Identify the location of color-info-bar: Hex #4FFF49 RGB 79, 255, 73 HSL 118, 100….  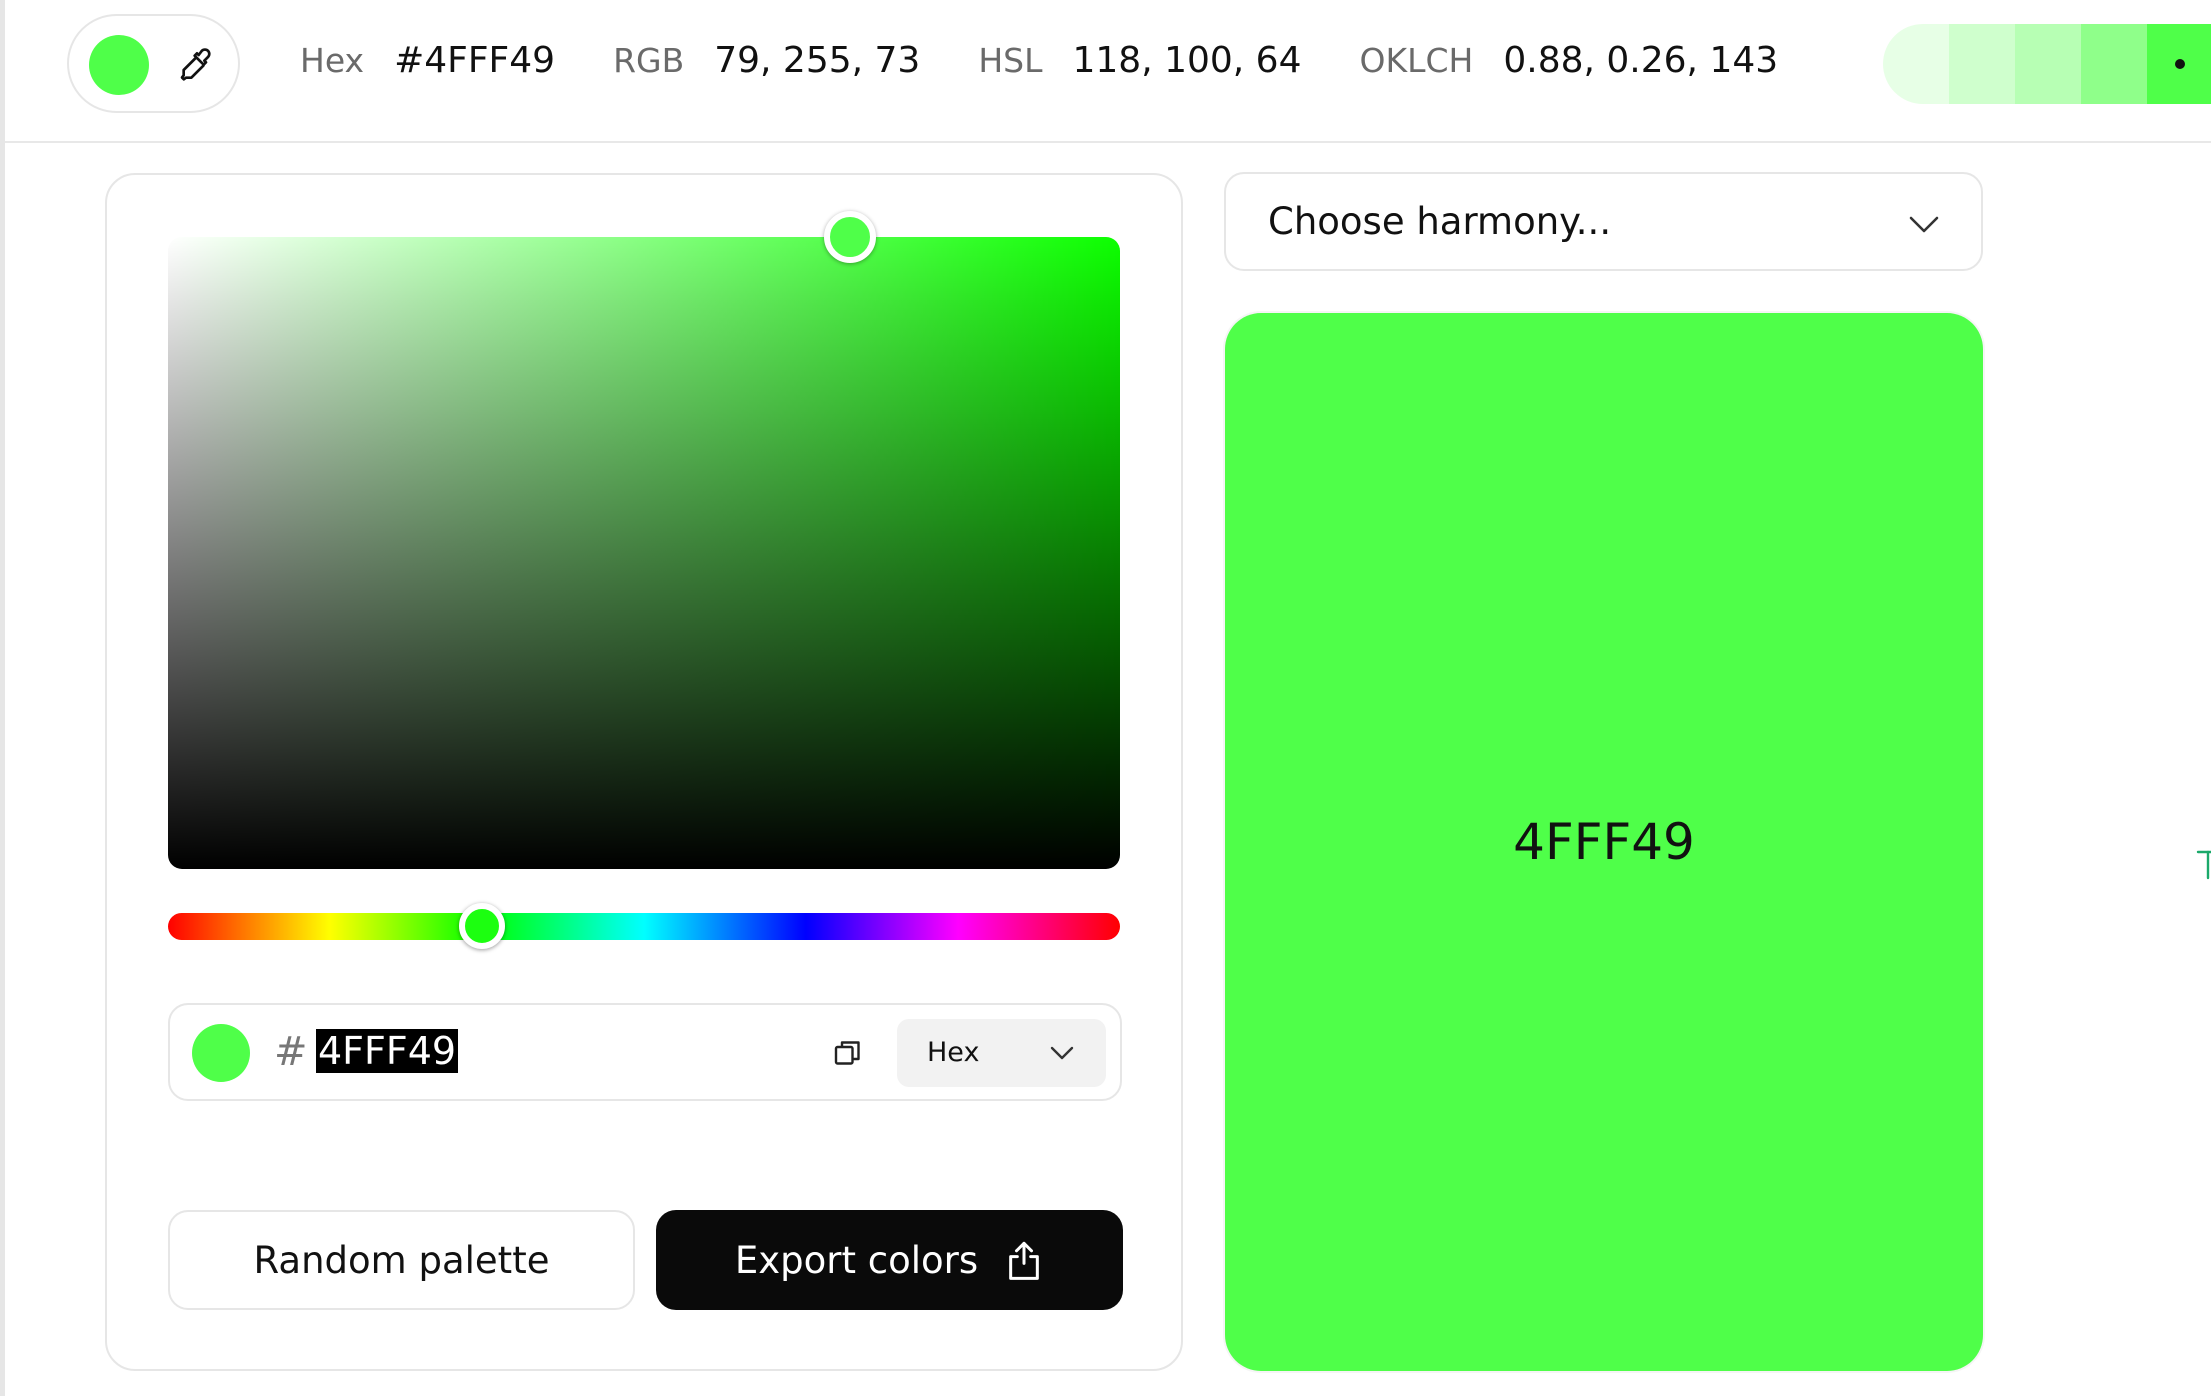
(1108, 71).